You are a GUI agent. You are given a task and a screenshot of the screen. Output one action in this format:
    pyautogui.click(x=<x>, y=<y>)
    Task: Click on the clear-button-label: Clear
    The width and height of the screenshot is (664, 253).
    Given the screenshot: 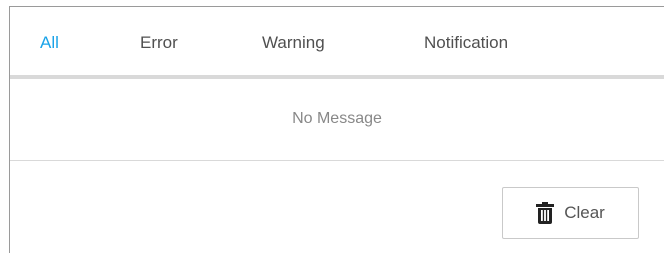 What is the action you would take?
    pyautogui.click(x=584, y=212)
    